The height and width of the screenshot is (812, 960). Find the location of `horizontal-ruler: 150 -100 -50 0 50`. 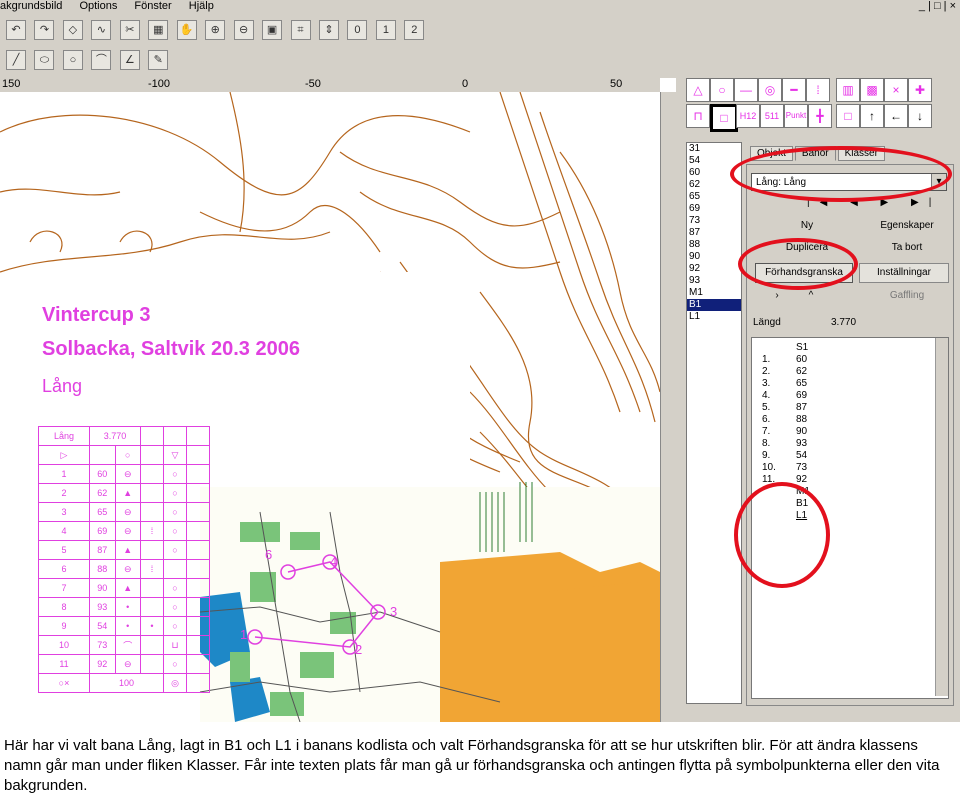

horizontal-ruler: 150 -100 -50 0 50 is located at coordinates (330, 85).